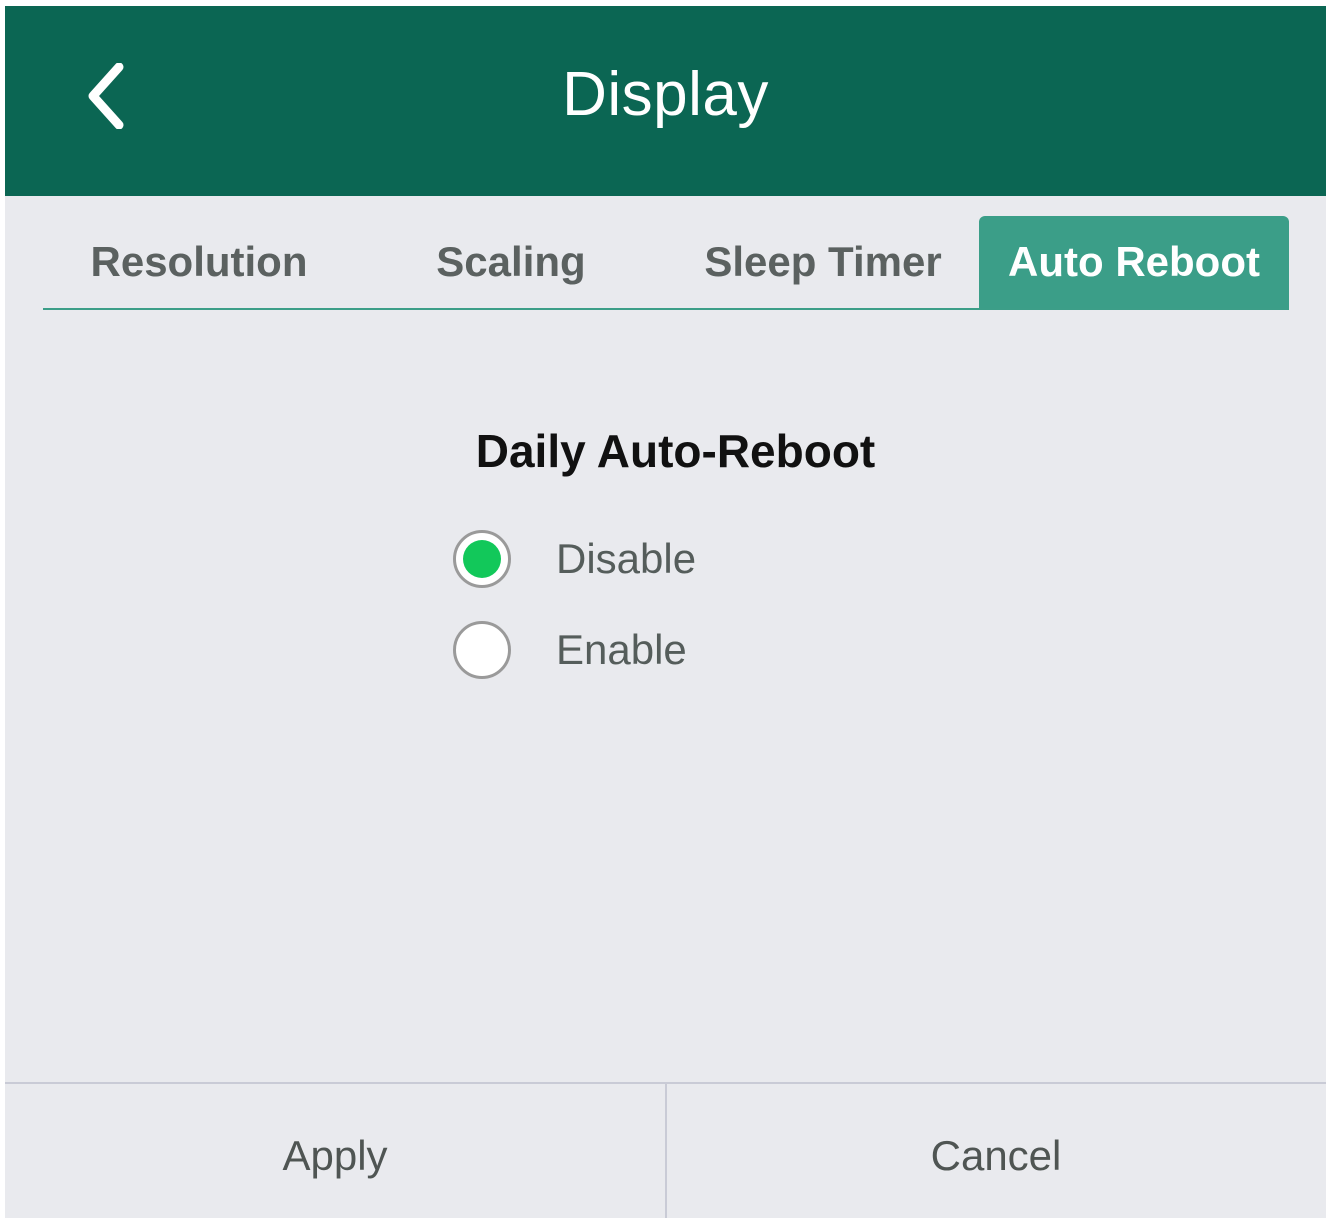 The width and height of the screenshot is (1331, 1218). What do you see at coordinates (1134, 262) in the screenshot?
I see `tab-auto-reboot: Auto Reboot` at bounding box center [1134, 262].